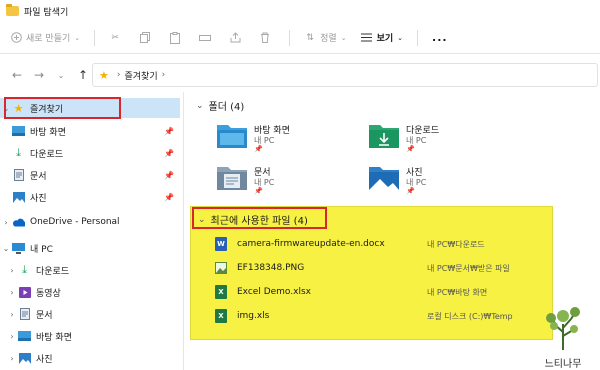 This screenshot has height=370, width=600. Describe the element at coordinates (18, 222) in the screenshot. I see `cloud-icon` at that location.